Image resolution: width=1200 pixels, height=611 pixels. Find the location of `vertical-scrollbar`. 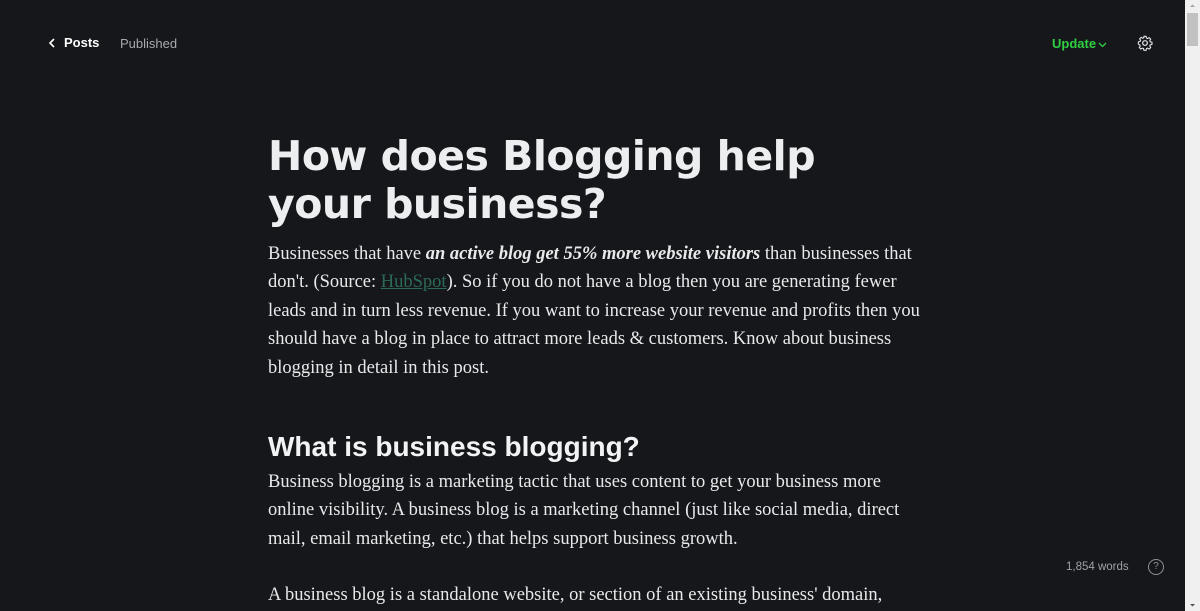

vertical-scrollbar is located at coordinates (1192, 305).